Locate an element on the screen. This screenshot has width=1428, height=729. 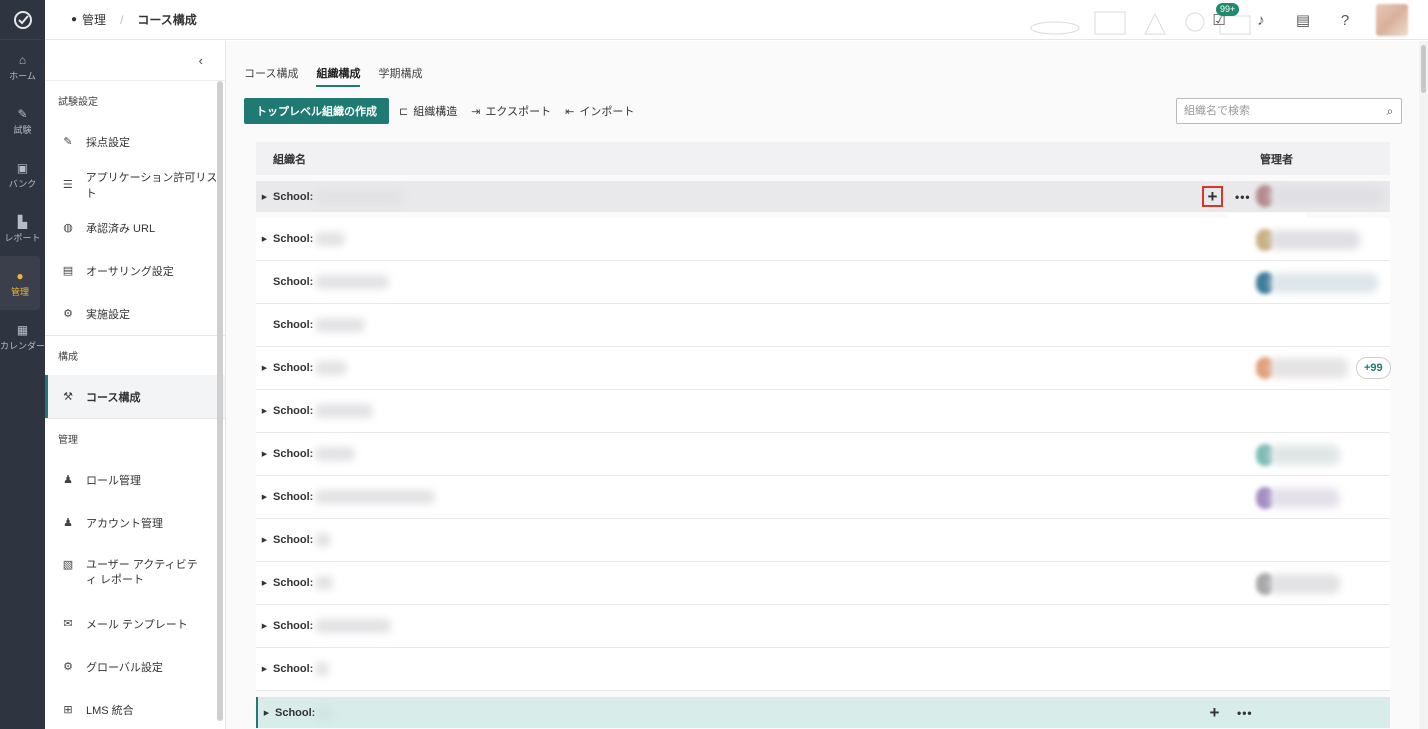
org-search-input is located at coordinates (1278, 111).